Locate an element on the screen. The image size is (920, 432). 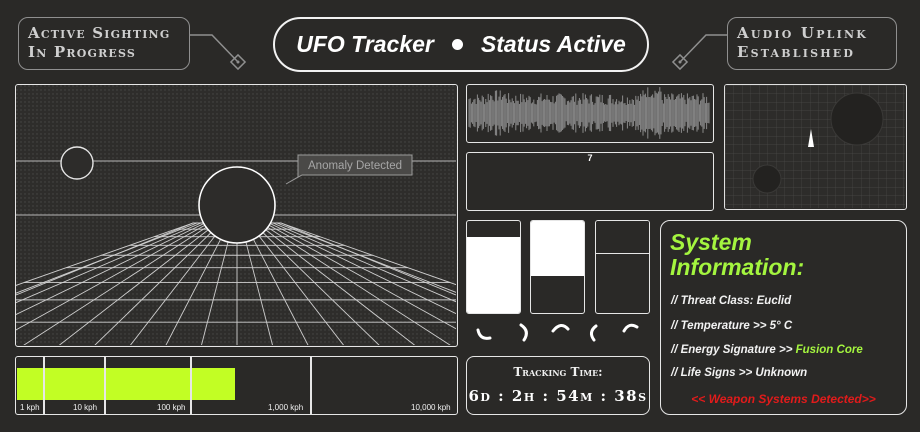
system-info-title-line2: Information: is located at coordinates (737, 267).